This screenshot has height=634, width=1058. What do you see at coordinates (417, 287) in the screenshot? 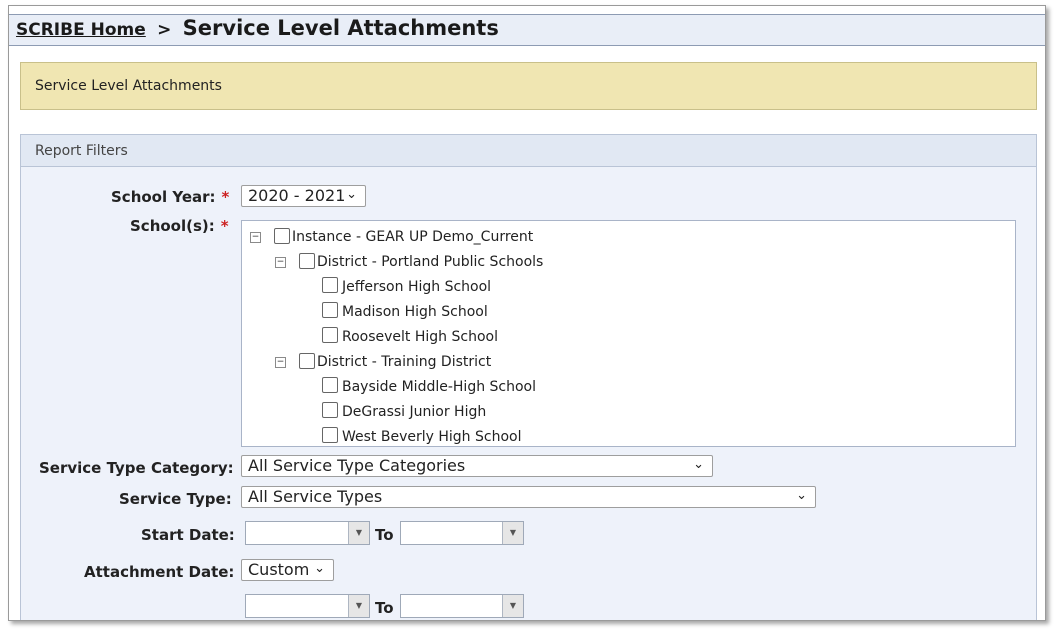
I see `tree-node-label: Jefferson High School` at bounding box center [417, 287].